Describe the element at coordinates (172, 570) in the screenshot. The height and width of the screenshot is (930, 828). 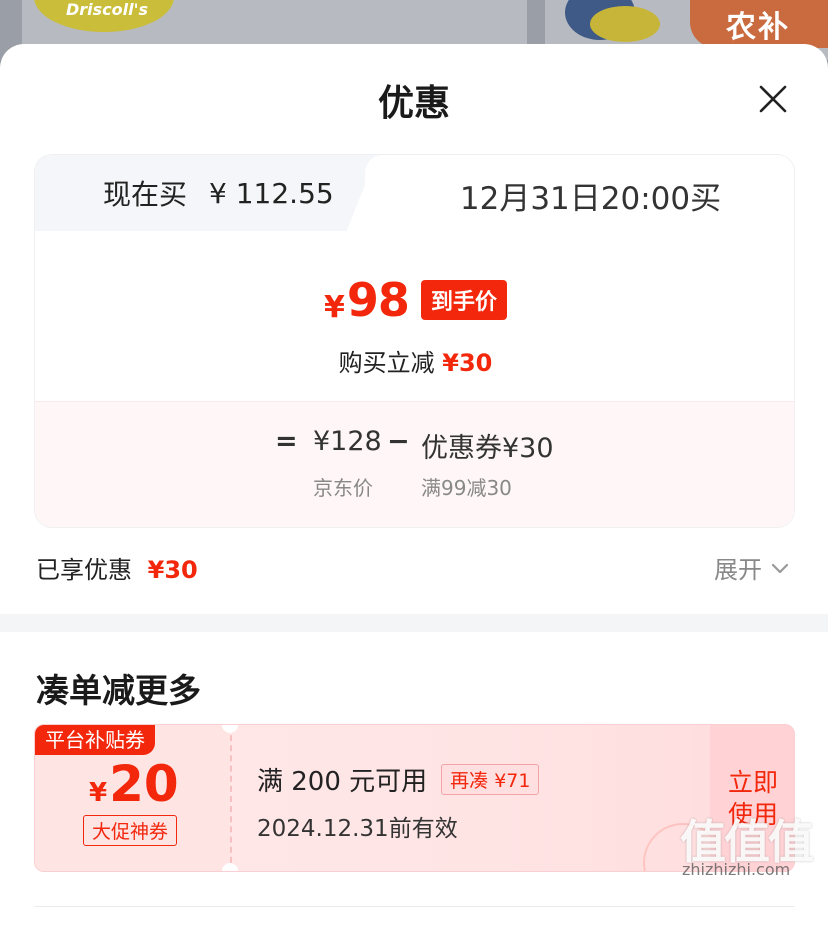
I see `enjoyed-amount: ¥30` at that location.